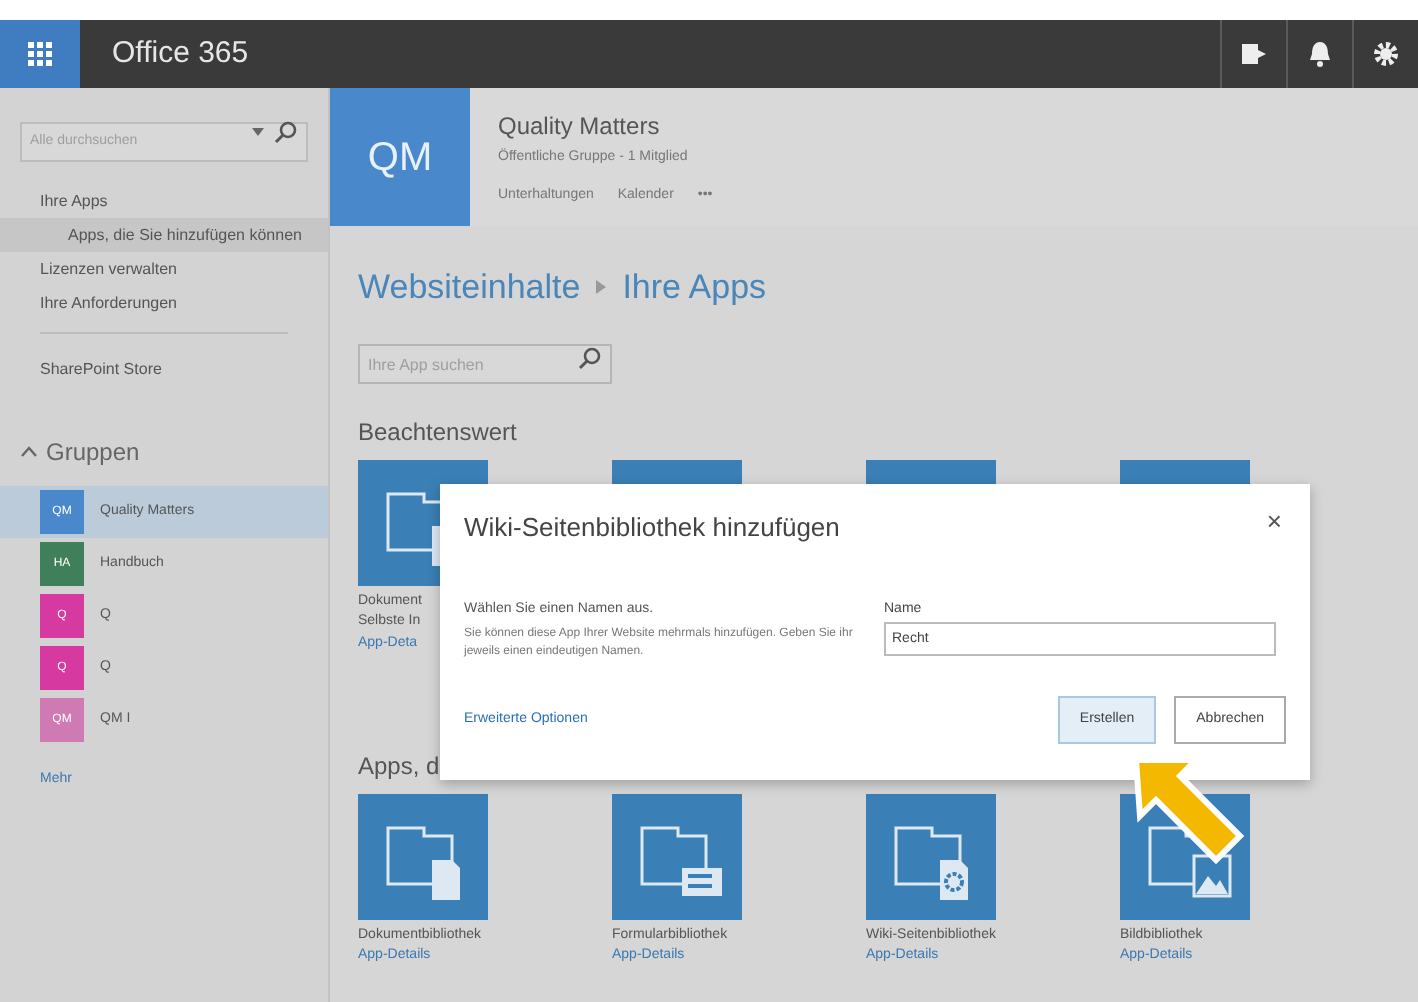 This screenshot has width=1418, height=1002. I want to click on chevron-right-icon, so click(601, 287).